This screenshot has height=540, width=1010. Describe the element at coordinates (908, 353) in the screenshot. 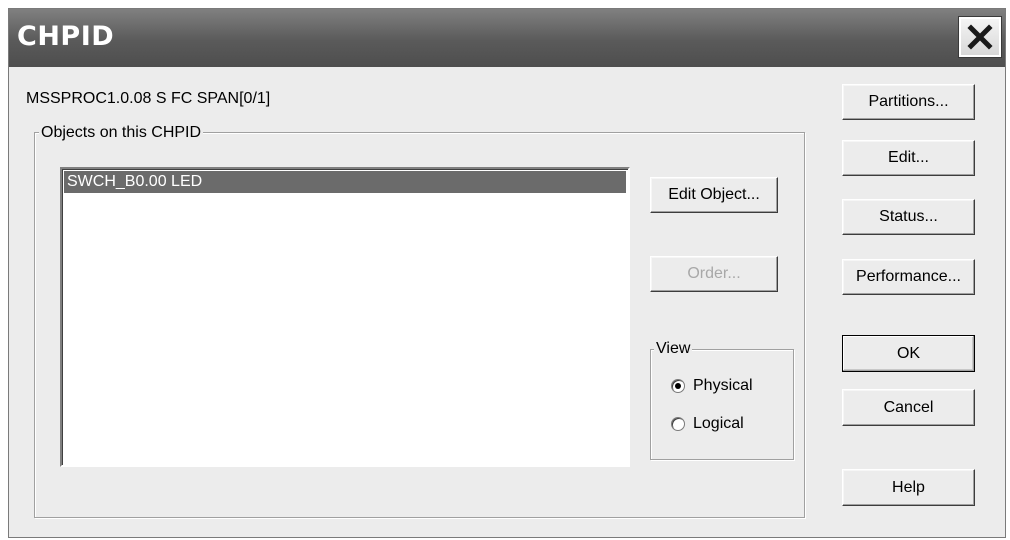

I see `ok-button: OK` at that location.